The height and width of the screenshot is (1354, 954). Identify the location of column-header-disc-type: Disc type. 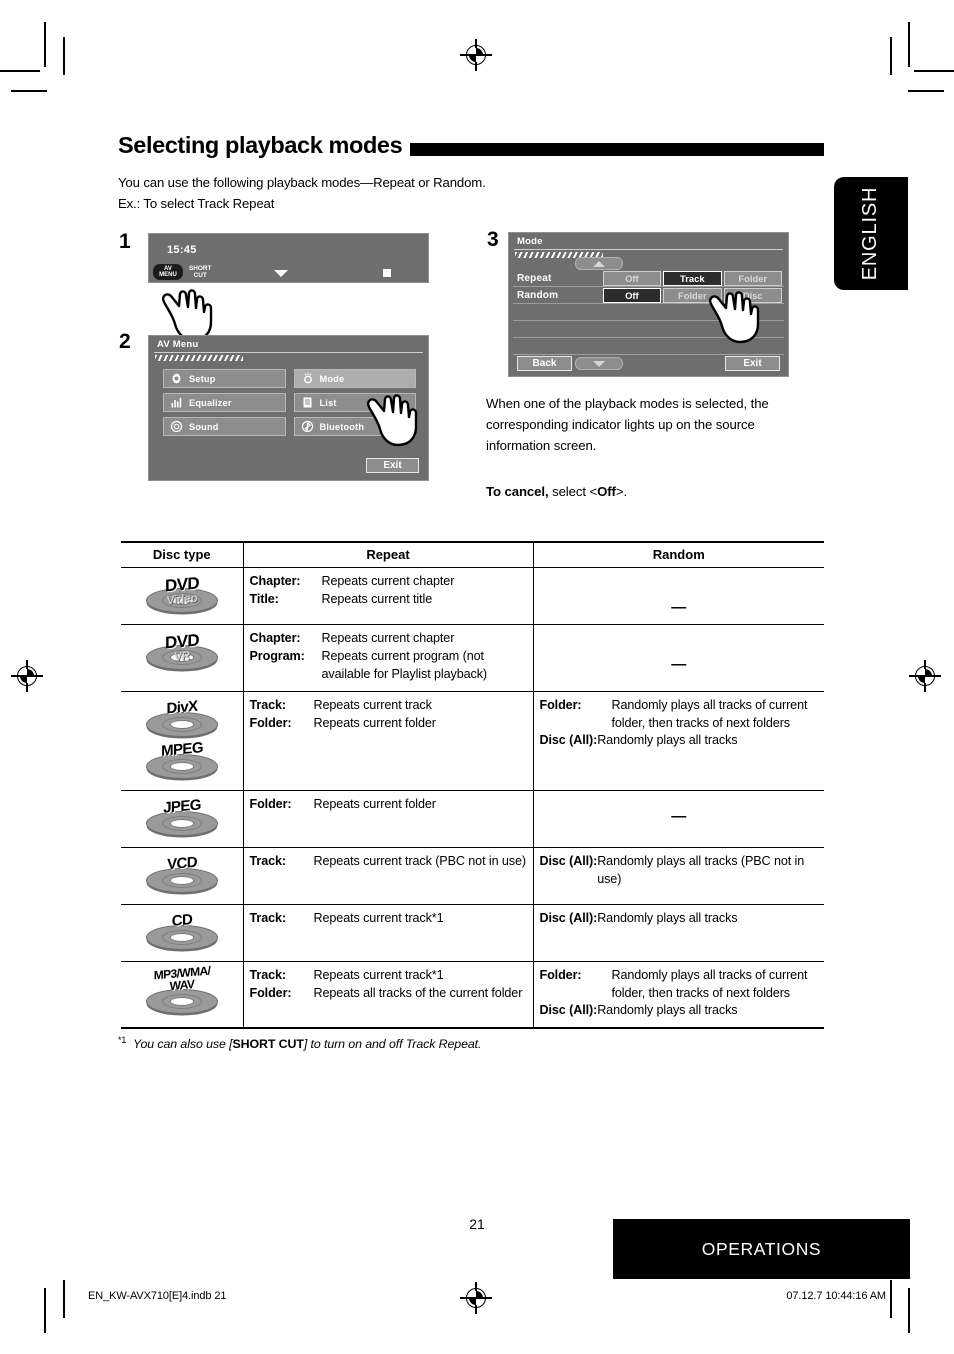
(182, 554).